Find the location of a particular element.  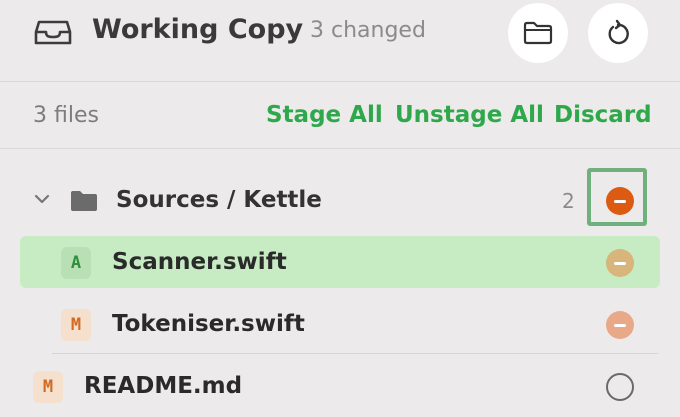

refresh-button is located at coordinates (618, 33).